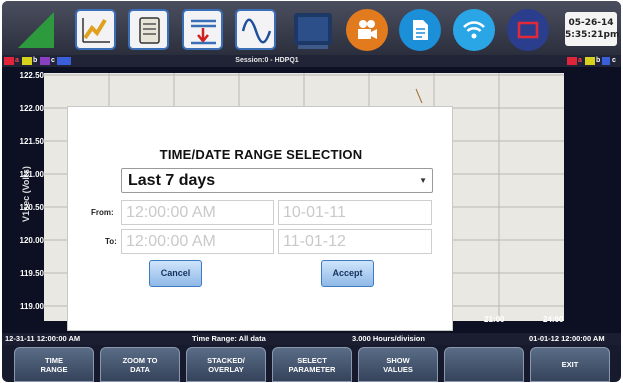 The image size is (623, 383). What do you see at coordinates (31, 273) in the screenshot?
I see `y-tick: 119.50` at bounding box center [31, 273].